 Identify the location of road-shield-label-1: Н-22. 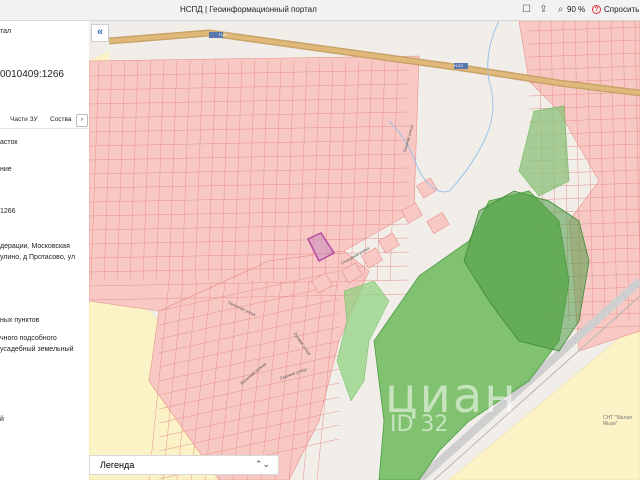
(223, 34).